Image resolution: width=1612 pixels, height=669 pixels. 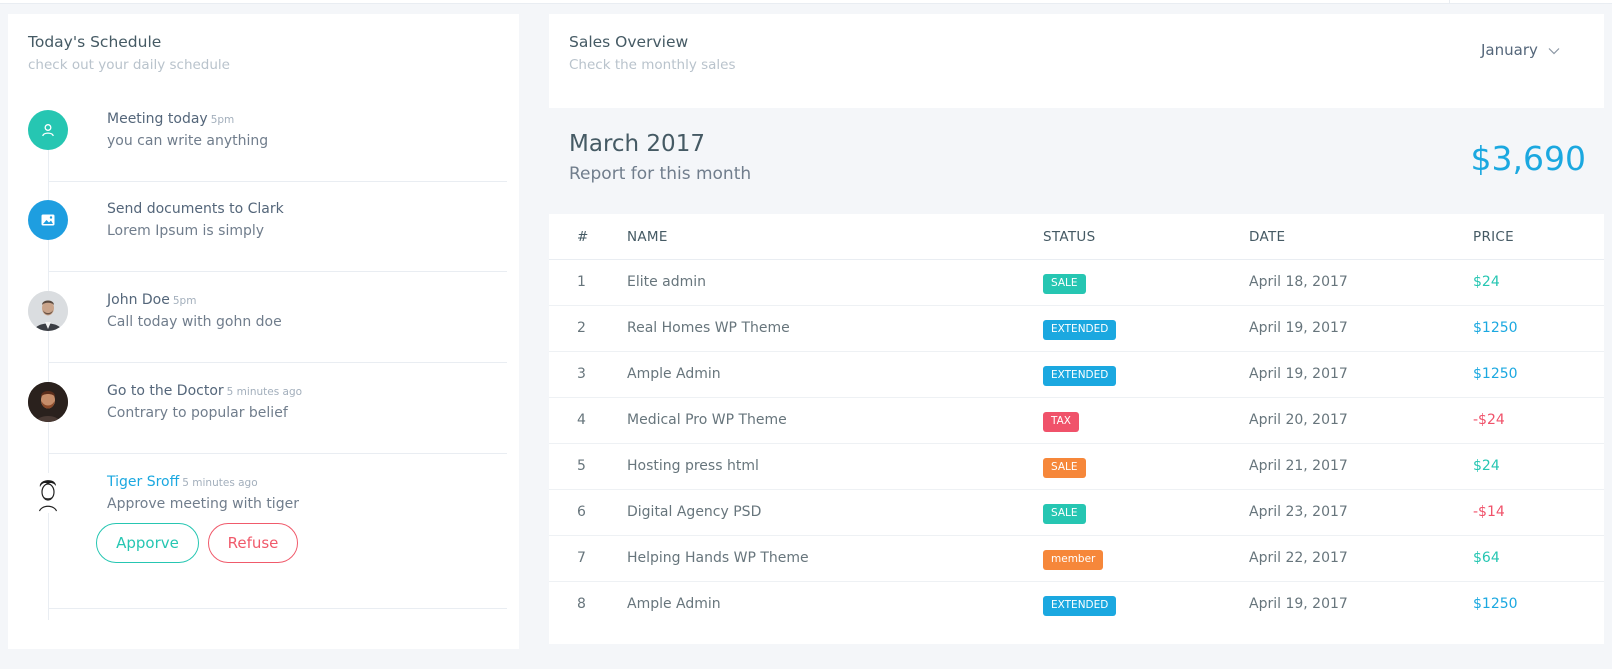 I want to click on schedule-item-title: Meeting today 5pm, so click(x=171, y=119).